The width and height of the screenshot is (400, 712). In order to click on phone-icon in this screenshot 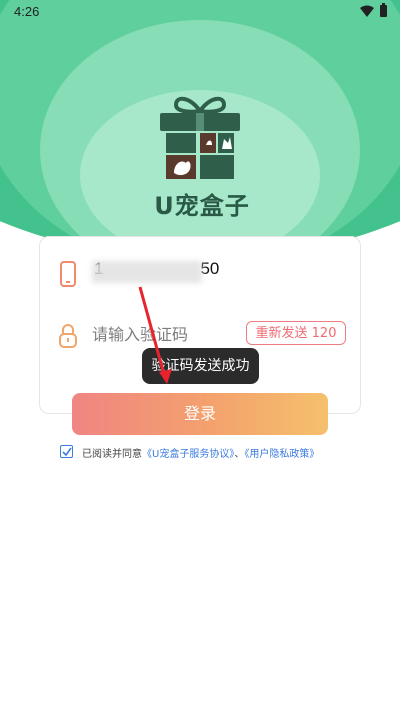, I will do `click(68, 274)`.